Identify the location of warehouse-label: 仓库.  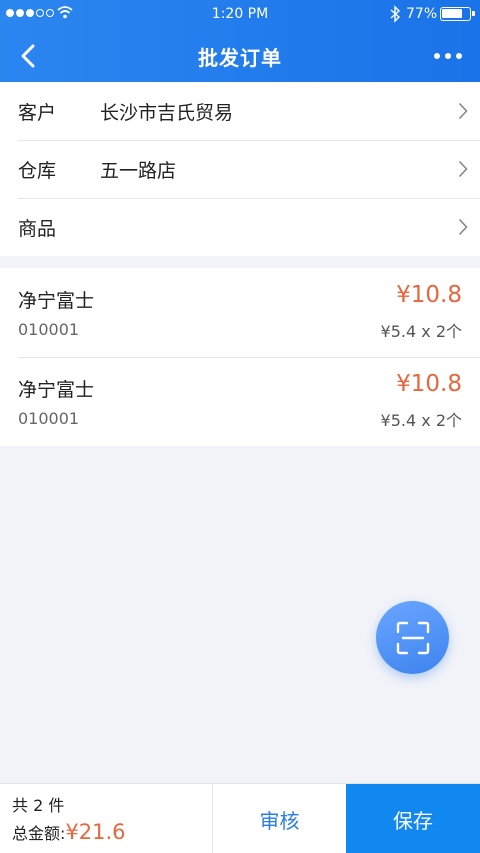
(37, 170).